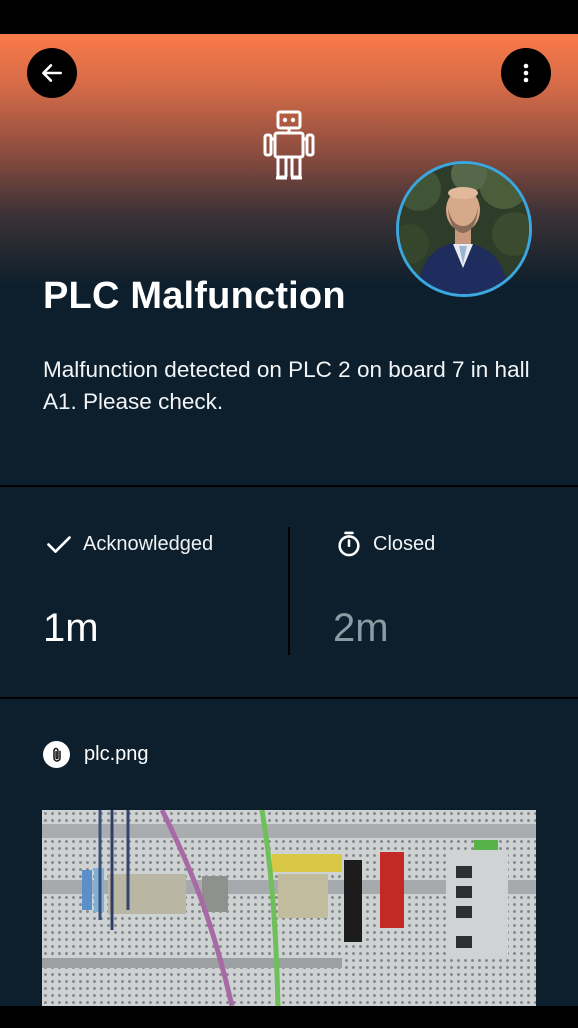  I want to click on avatar-photo, so click(464, 229).